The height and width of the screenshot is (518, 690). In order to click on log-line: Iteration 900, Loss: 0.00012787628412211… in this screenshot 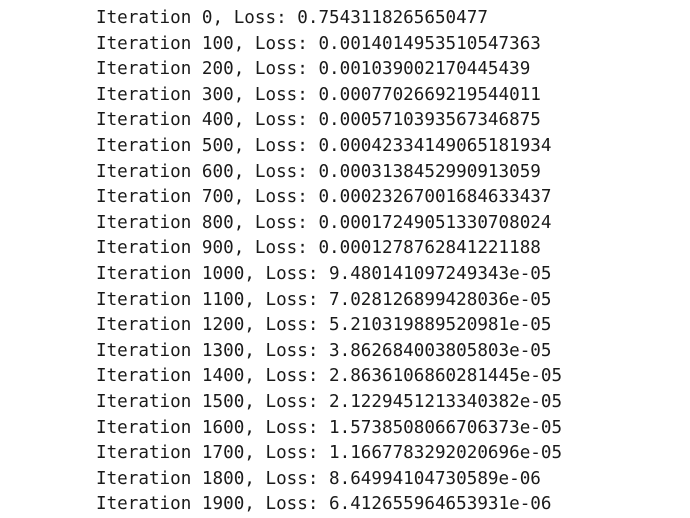, I will do `click(318, 248)`.